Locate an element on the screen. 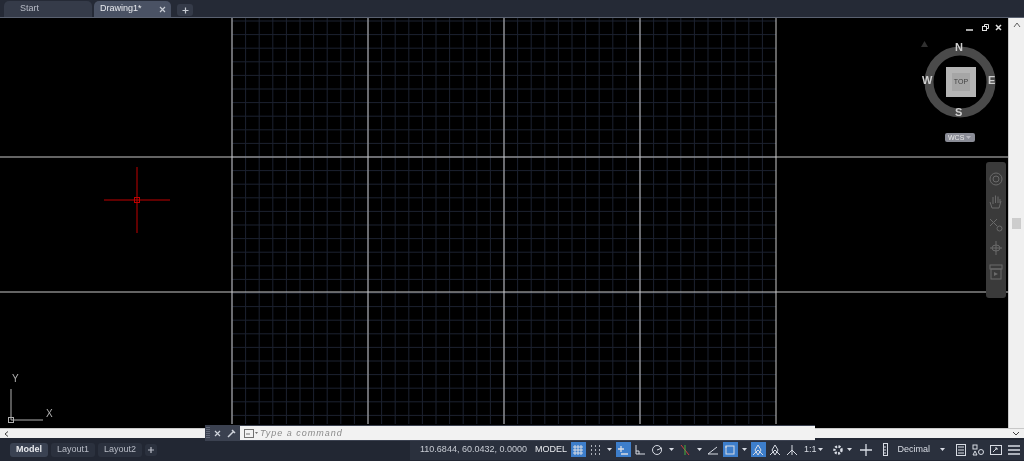 This screenshot has height=461, width=1024. add-layout-button is located at coordinates (151, 449).